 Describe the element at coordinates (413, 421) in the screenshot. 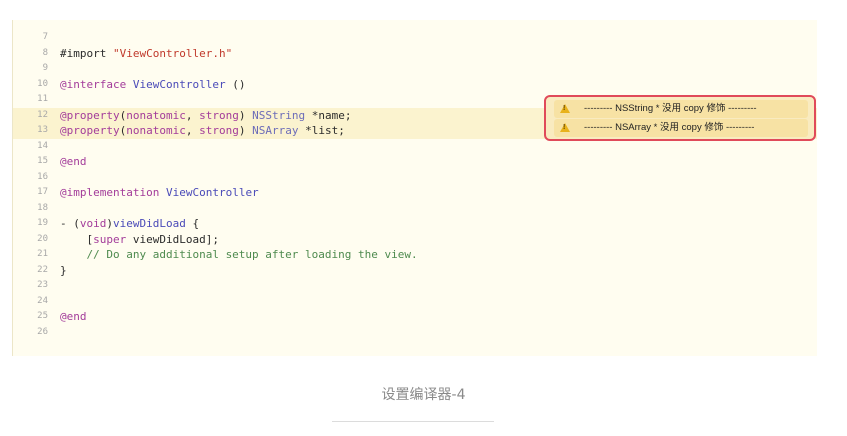

I see `divider` at that location.